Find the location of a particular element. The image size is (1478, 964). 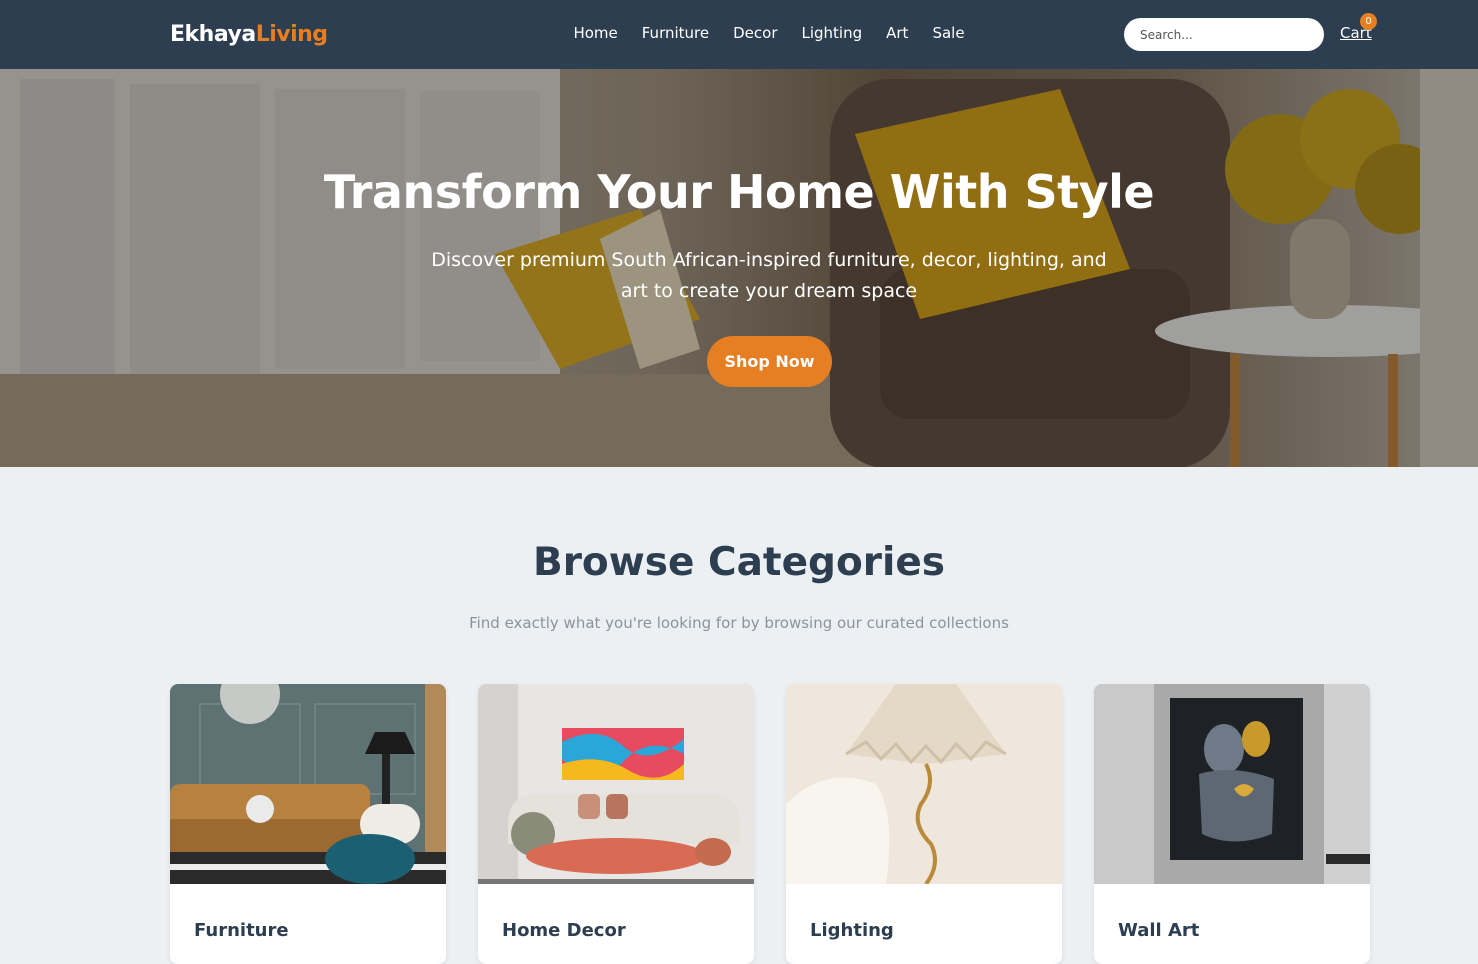

category-card-wall-art: Wall Art is located at coordinates (1232, 824).